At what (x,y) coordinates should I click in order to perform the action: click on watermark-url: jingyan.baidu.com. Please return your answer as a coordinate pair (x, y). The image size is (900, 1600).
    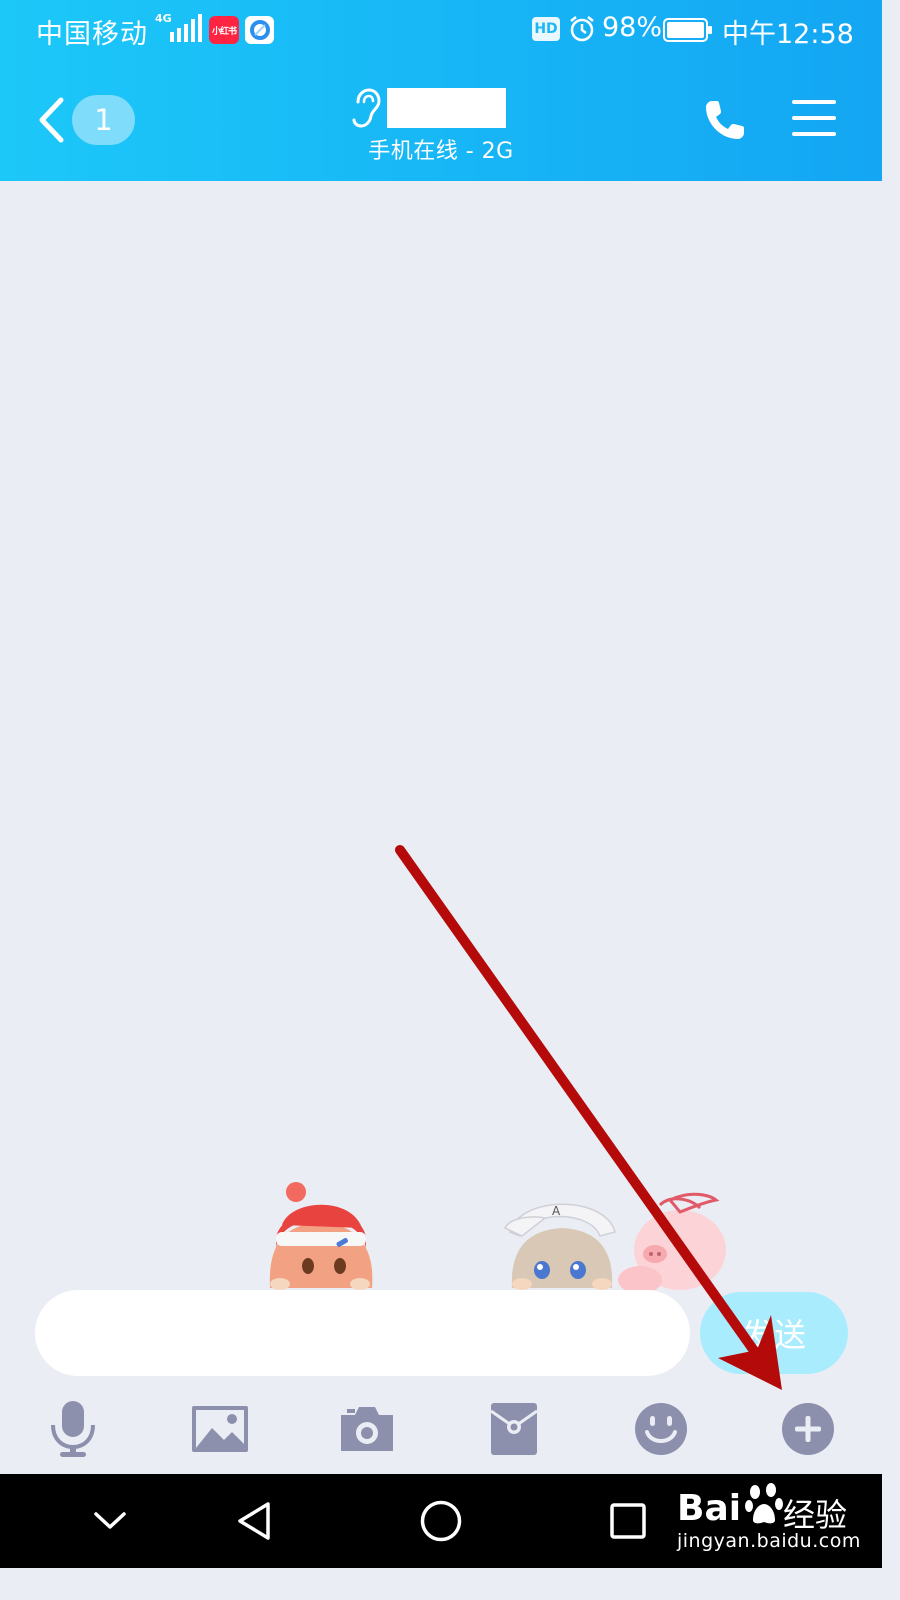
    Looking at the image, I should click on (769, 1541).